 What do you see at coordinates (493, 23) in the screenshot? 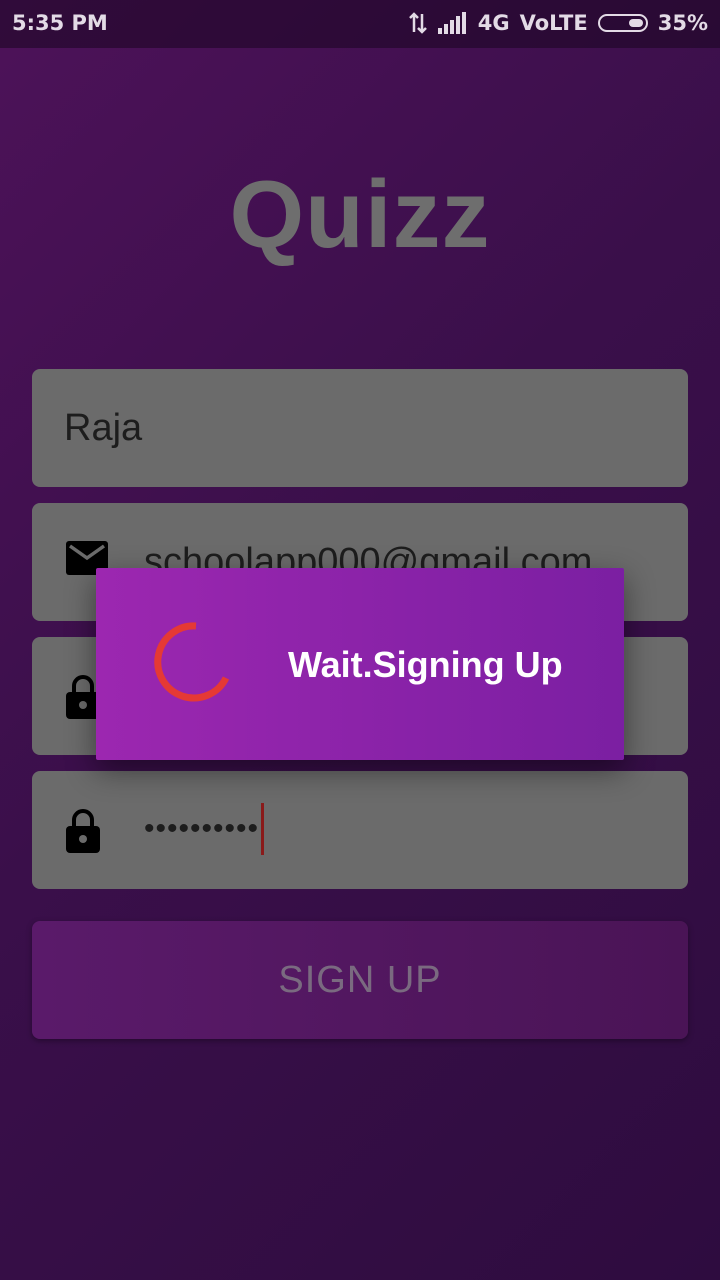
I see `network-type: 4G` at bounding box center [493, 23].